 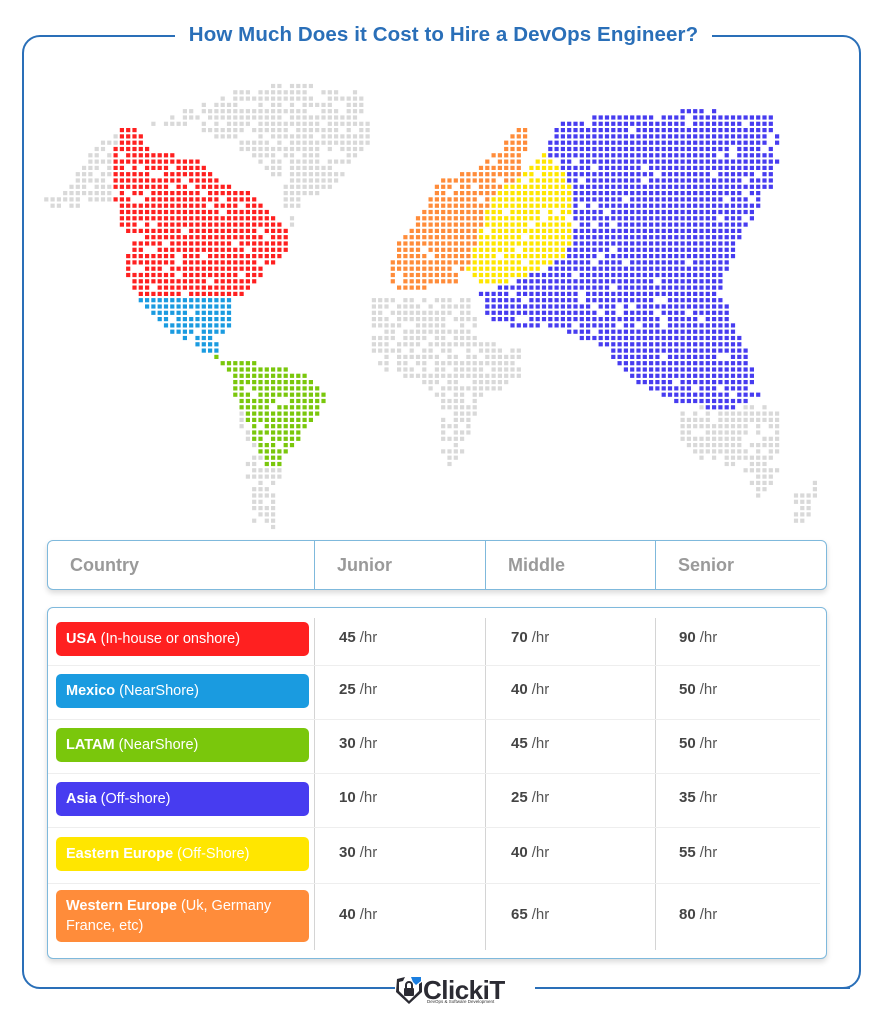 I want to click on table-header: Country Junior Middle Senior, so click(x=437, y=565).